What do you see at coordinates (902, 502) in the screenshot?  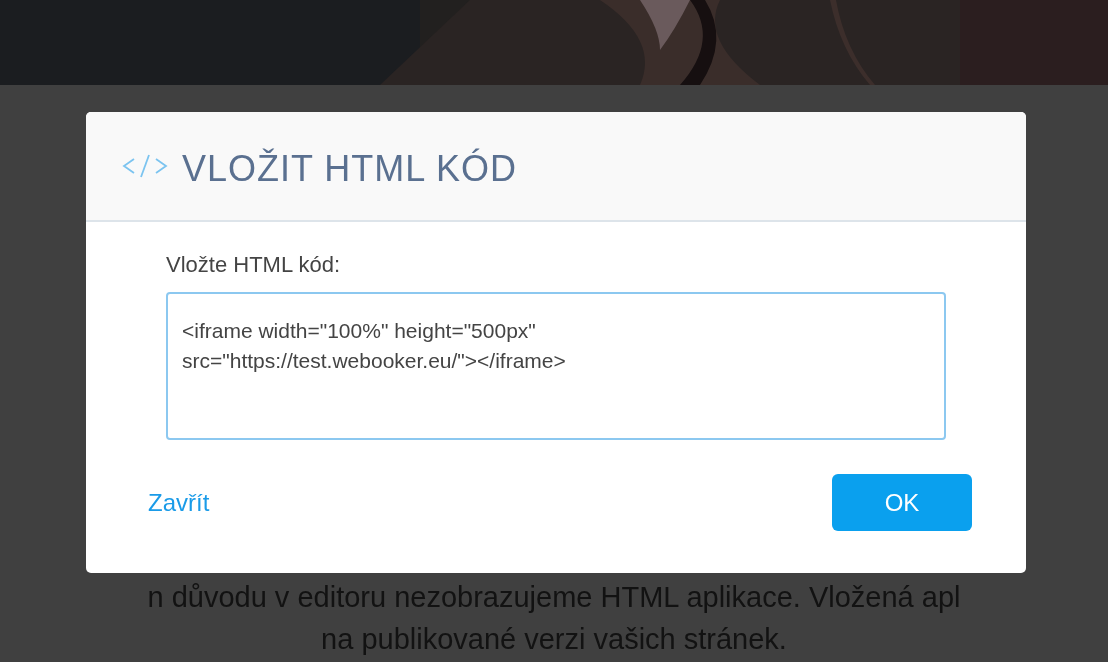 I see `ok-button: OK` at bounding box center [902, 502].